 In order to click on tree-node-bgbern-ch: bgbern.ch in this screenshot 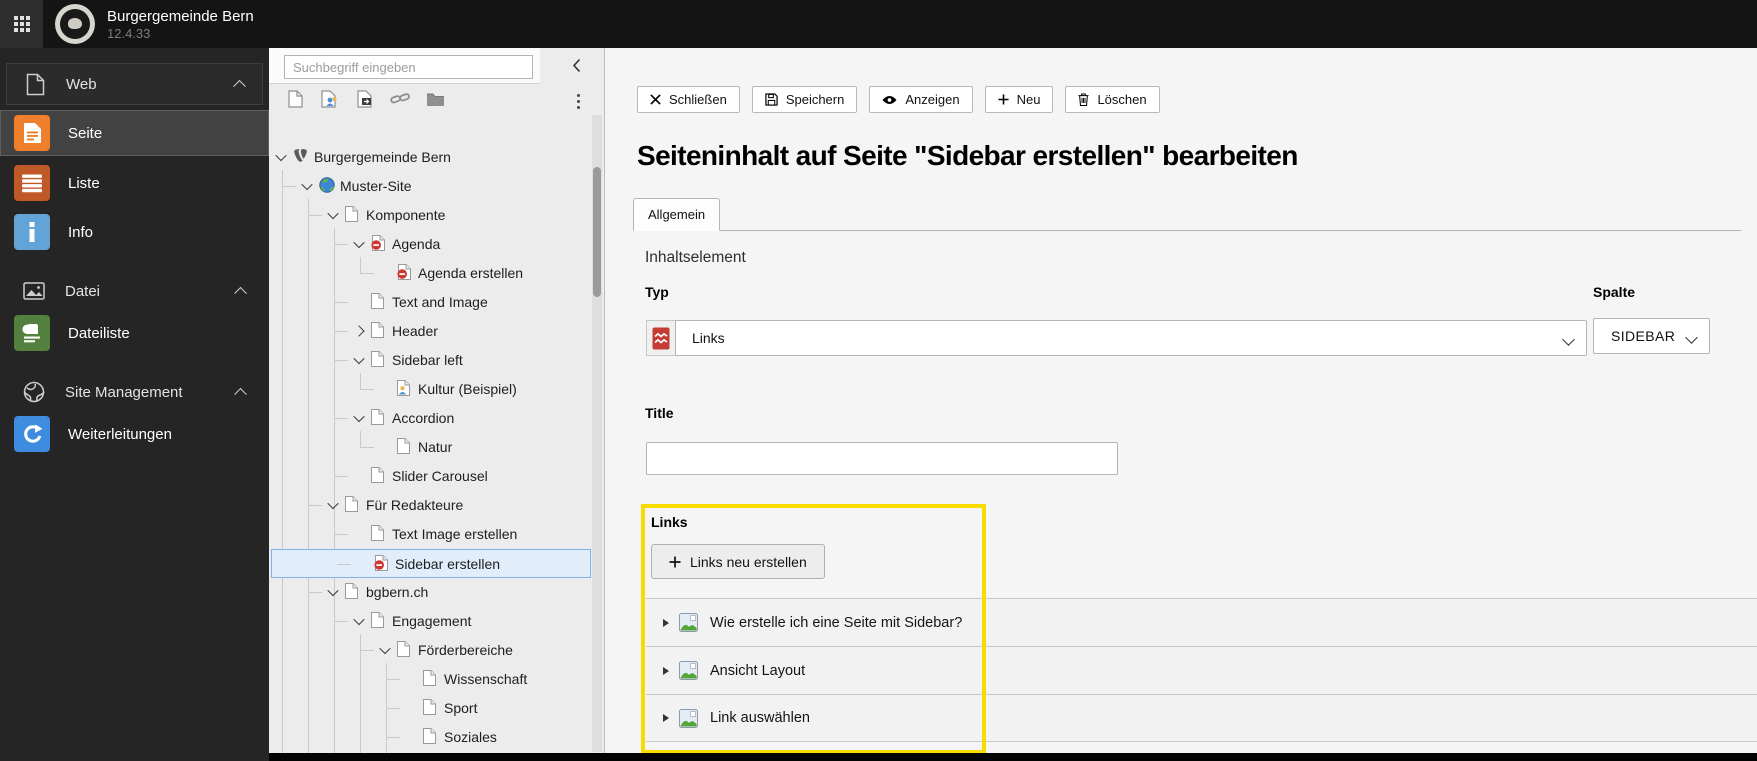, I will do `click(430, 592)`.